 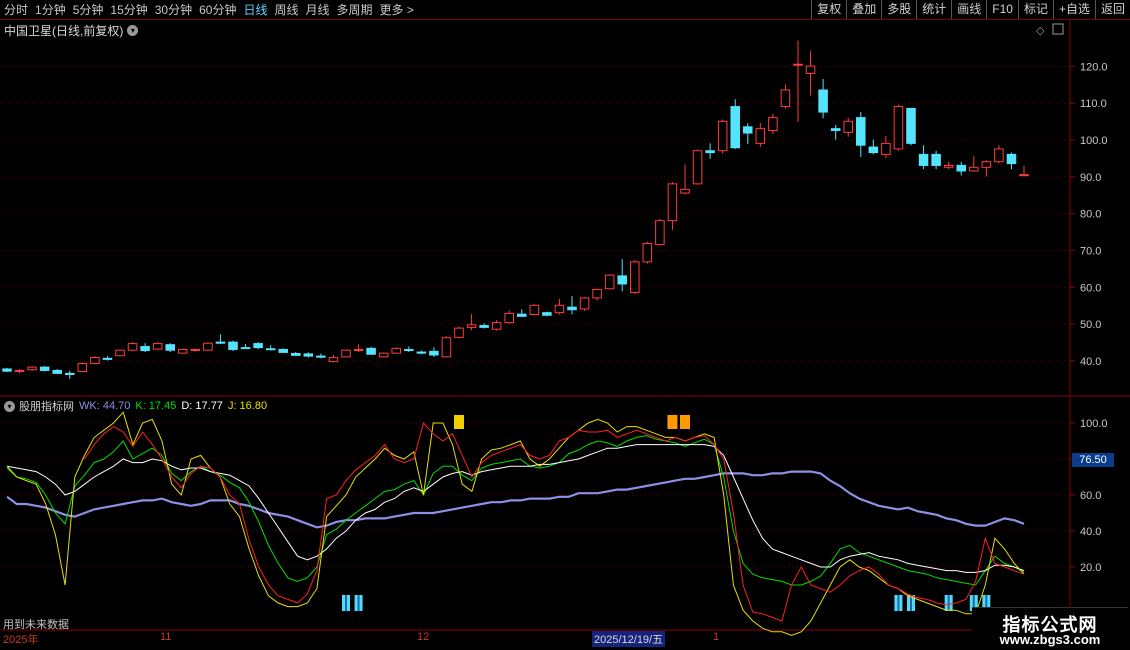 What do you see at coordinates (1093, 104) in the screenshot?
I see `price-tick-label: 110.0` at bounding box center [1093, 104].